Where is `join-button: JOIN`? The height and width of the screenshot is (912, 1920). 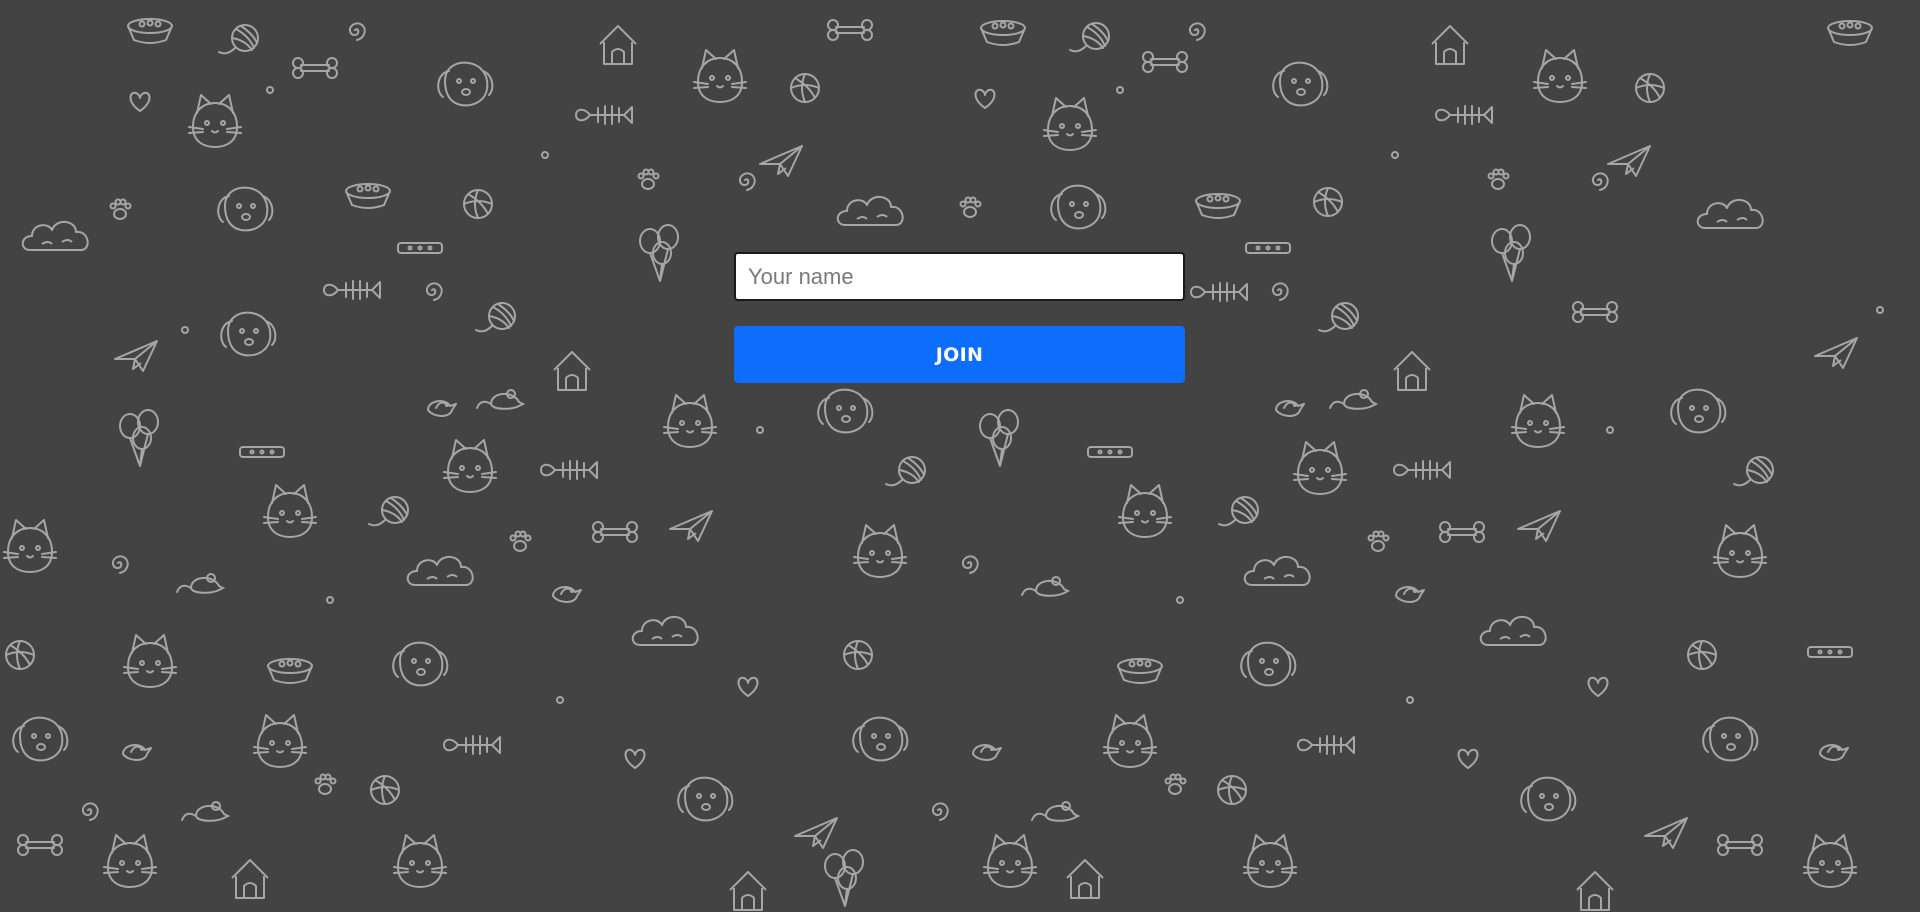 join-button: JOIN is located at coordinates (959, 354).